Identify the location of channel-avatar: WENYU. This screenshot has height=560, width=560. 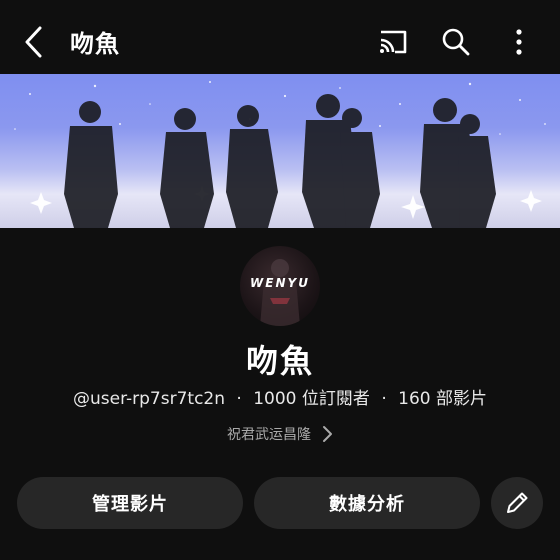
(280, 286).